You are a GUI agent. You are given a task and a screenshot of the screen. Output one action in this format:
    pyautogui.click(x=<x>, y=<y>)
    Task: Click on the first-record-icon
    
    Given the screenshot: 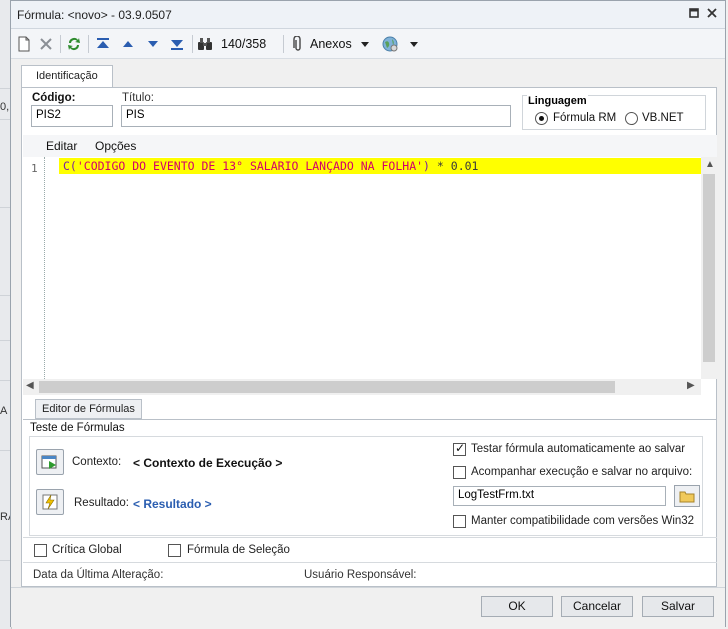 What is the action you would take?
    pyautogui.click(x=103, y=44)
    